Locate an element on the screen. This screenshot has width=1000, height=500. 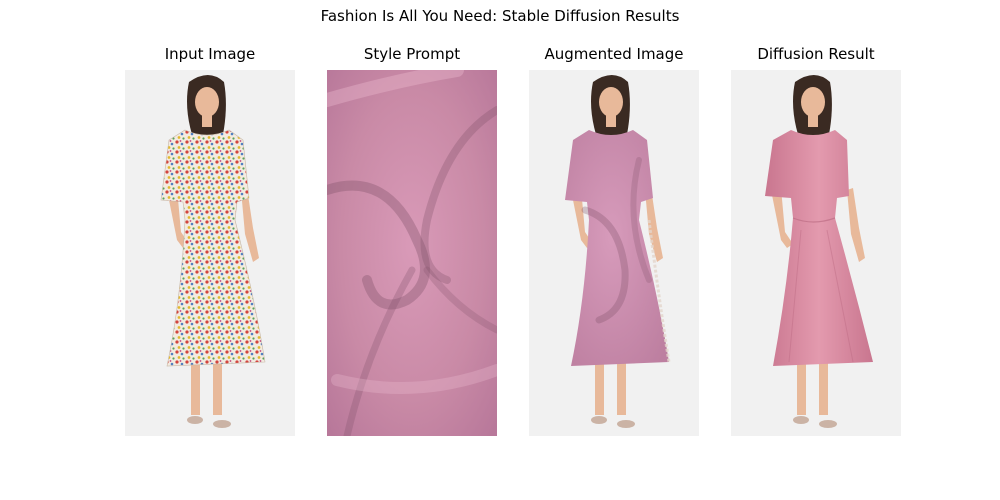
panel-augmented-image: Augmented Image is located at coordinates (614, 240).